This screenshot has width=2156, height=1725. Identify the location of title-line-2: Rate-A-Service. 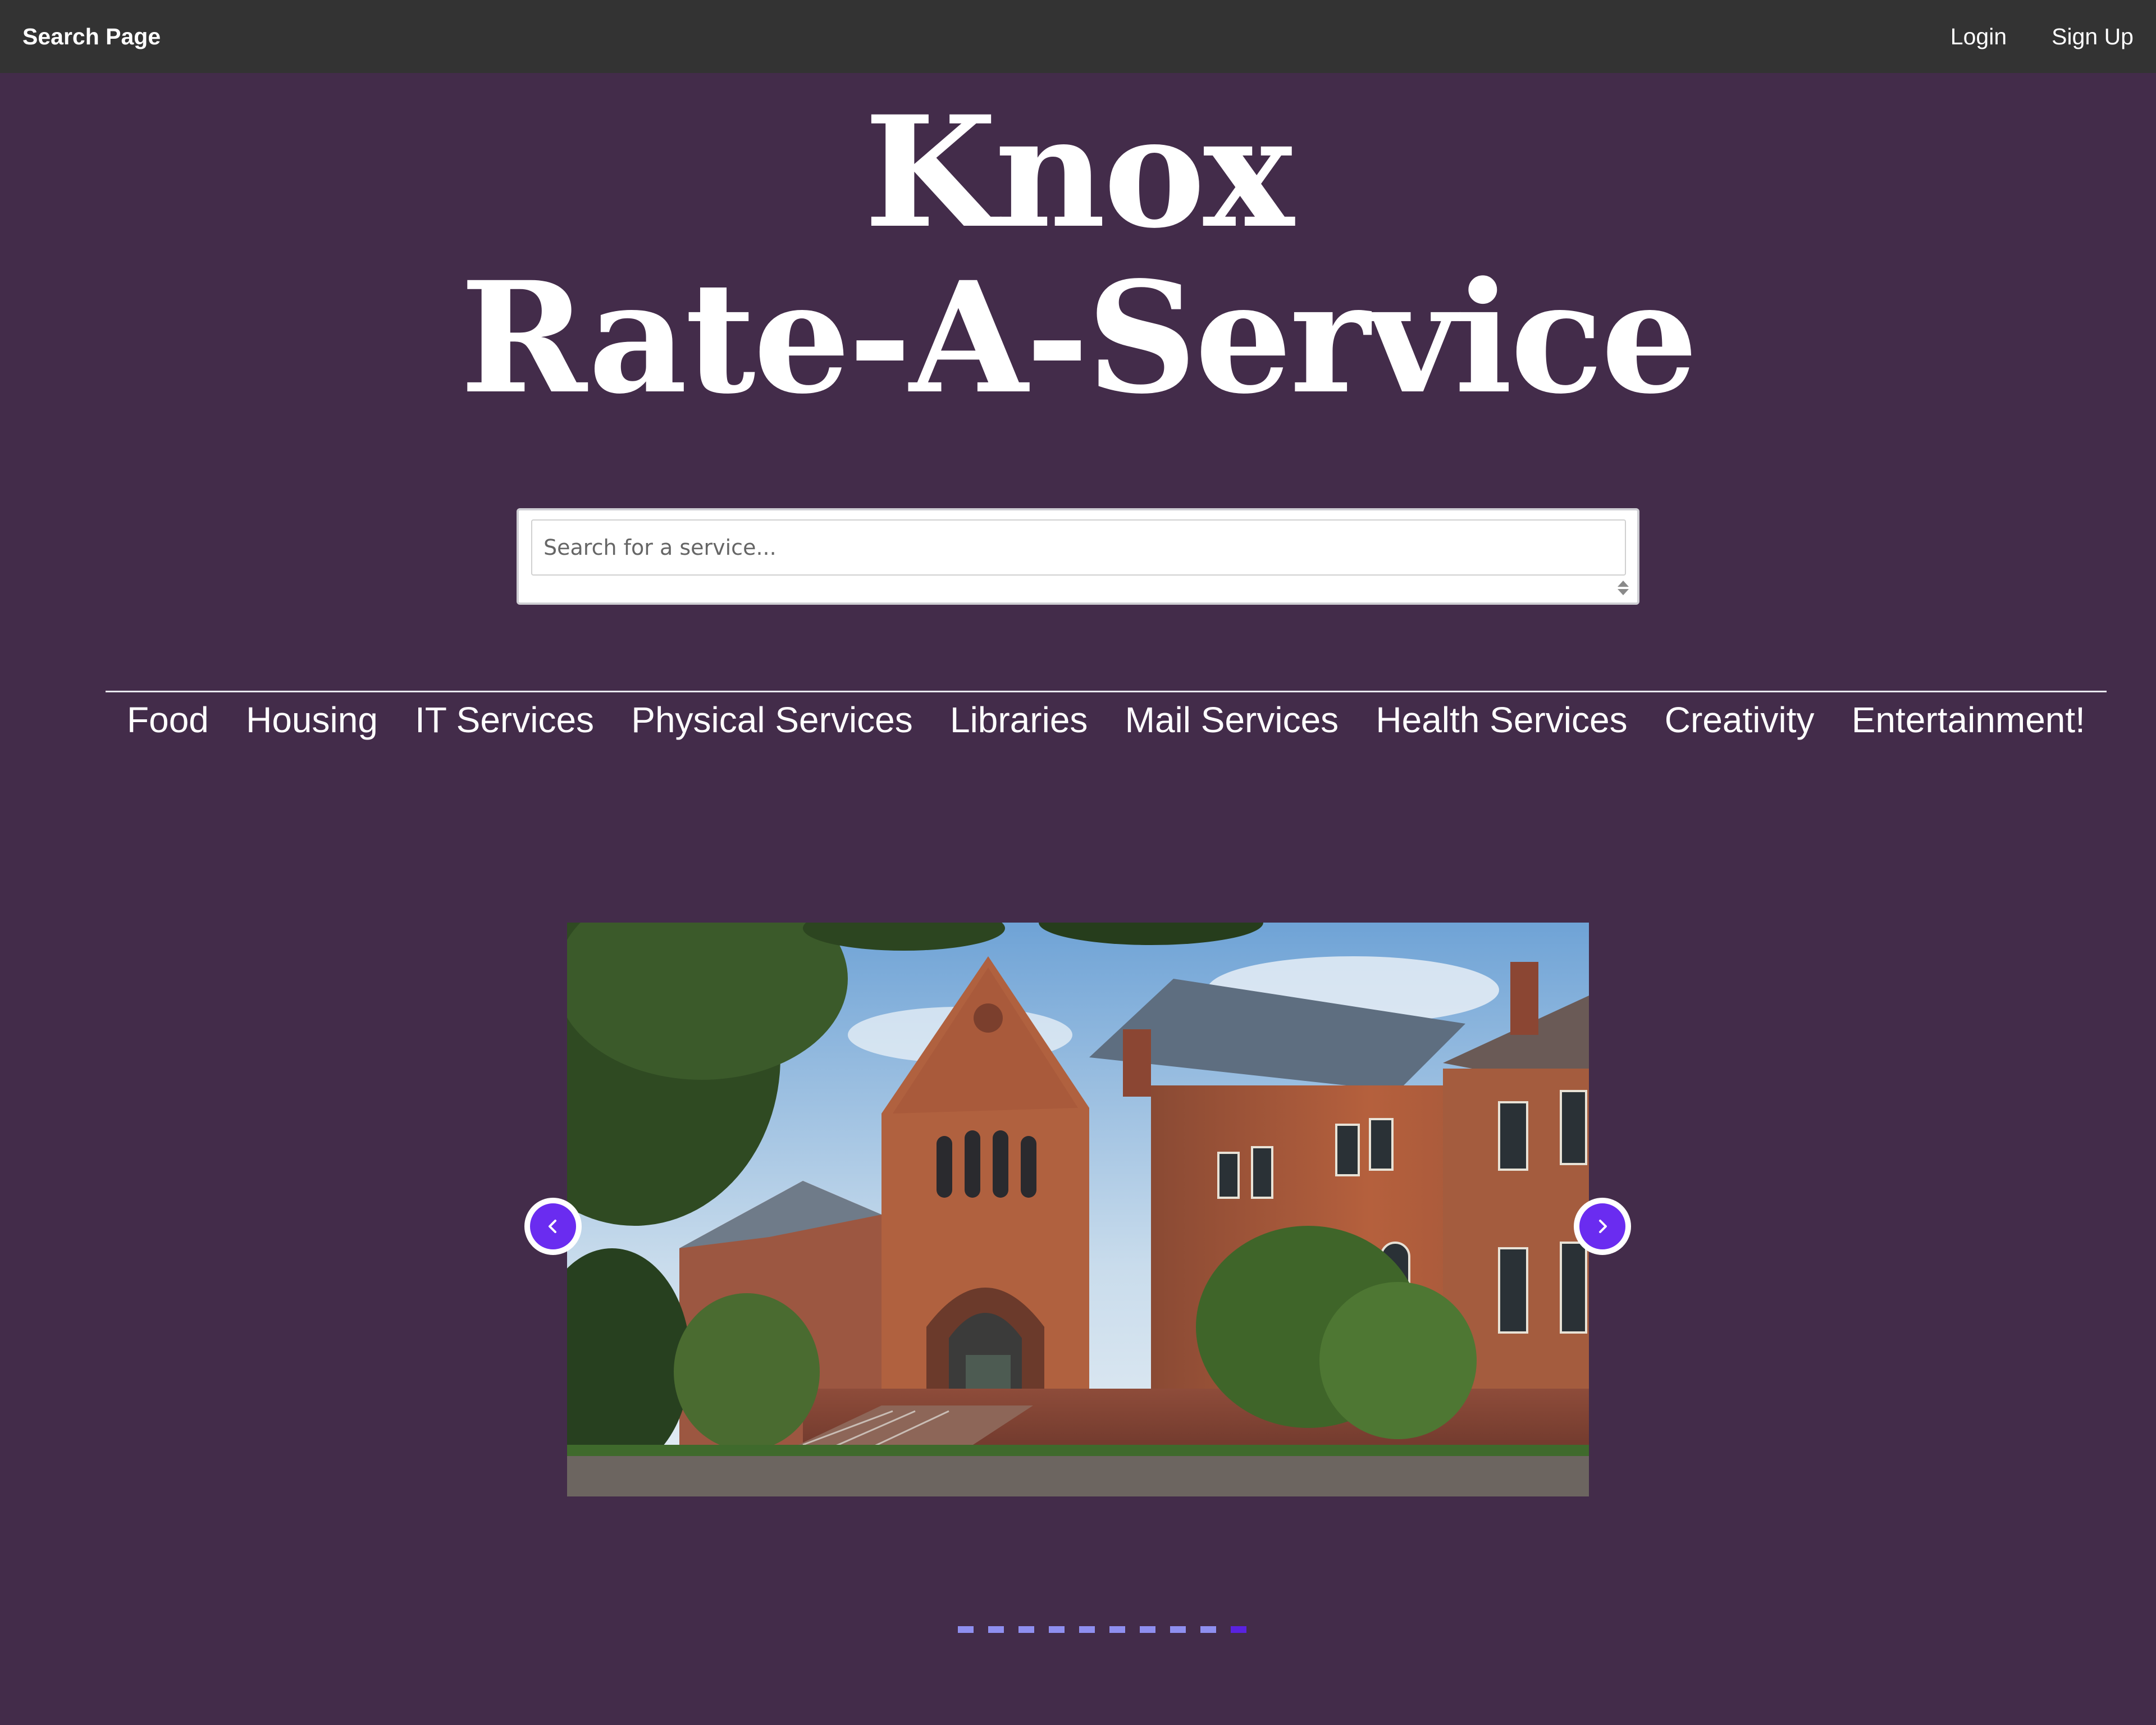
(1079, 338).